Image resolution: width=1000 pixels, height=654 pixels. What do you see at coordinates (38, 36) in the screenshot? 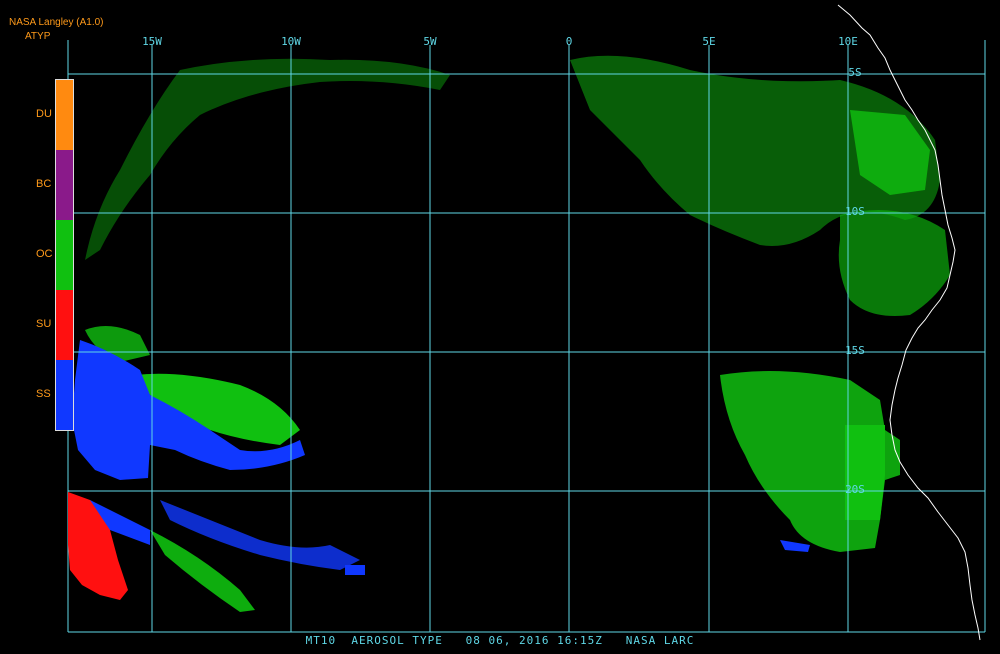
I see `product-label: ATYP` at bounding box center [38, 36].